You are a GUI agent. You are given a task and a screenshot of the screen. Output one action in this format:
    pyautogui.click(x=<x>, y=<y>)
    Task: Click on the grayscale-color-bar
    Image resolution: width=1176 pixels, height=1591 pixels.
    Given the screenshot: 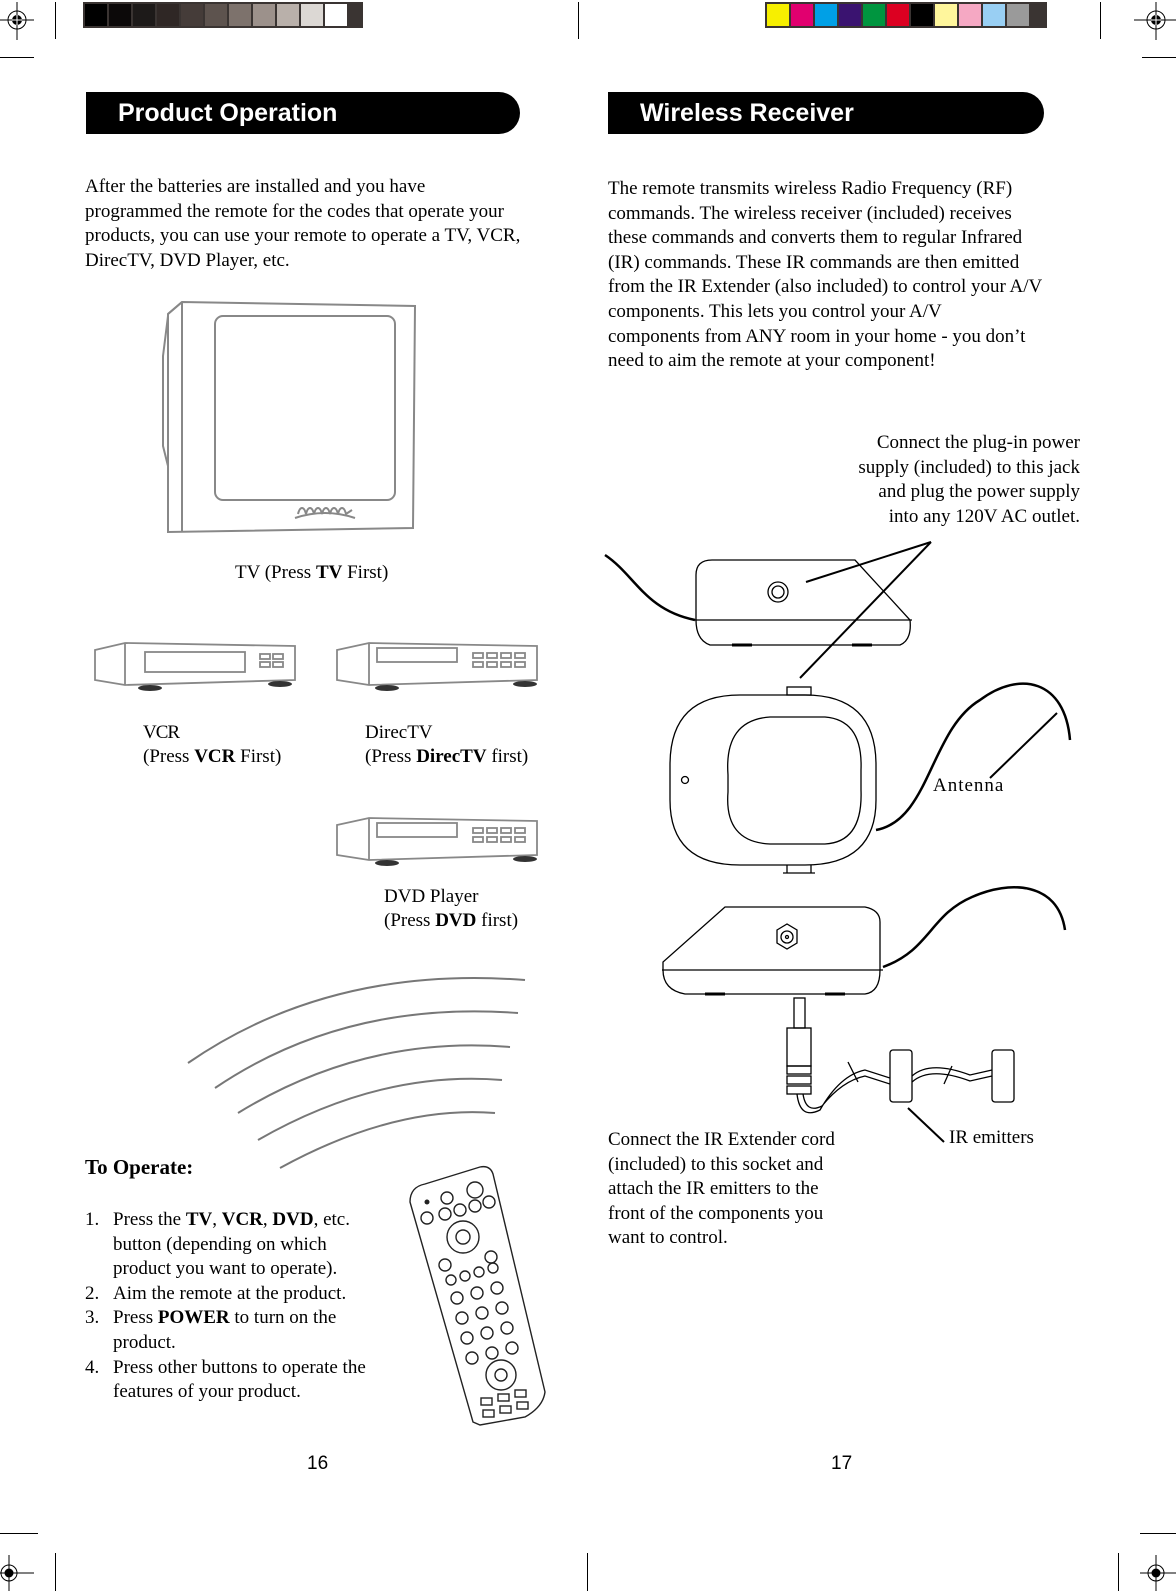 What is the action you would take?
    pyautogui.click(x=223, y=15)
    